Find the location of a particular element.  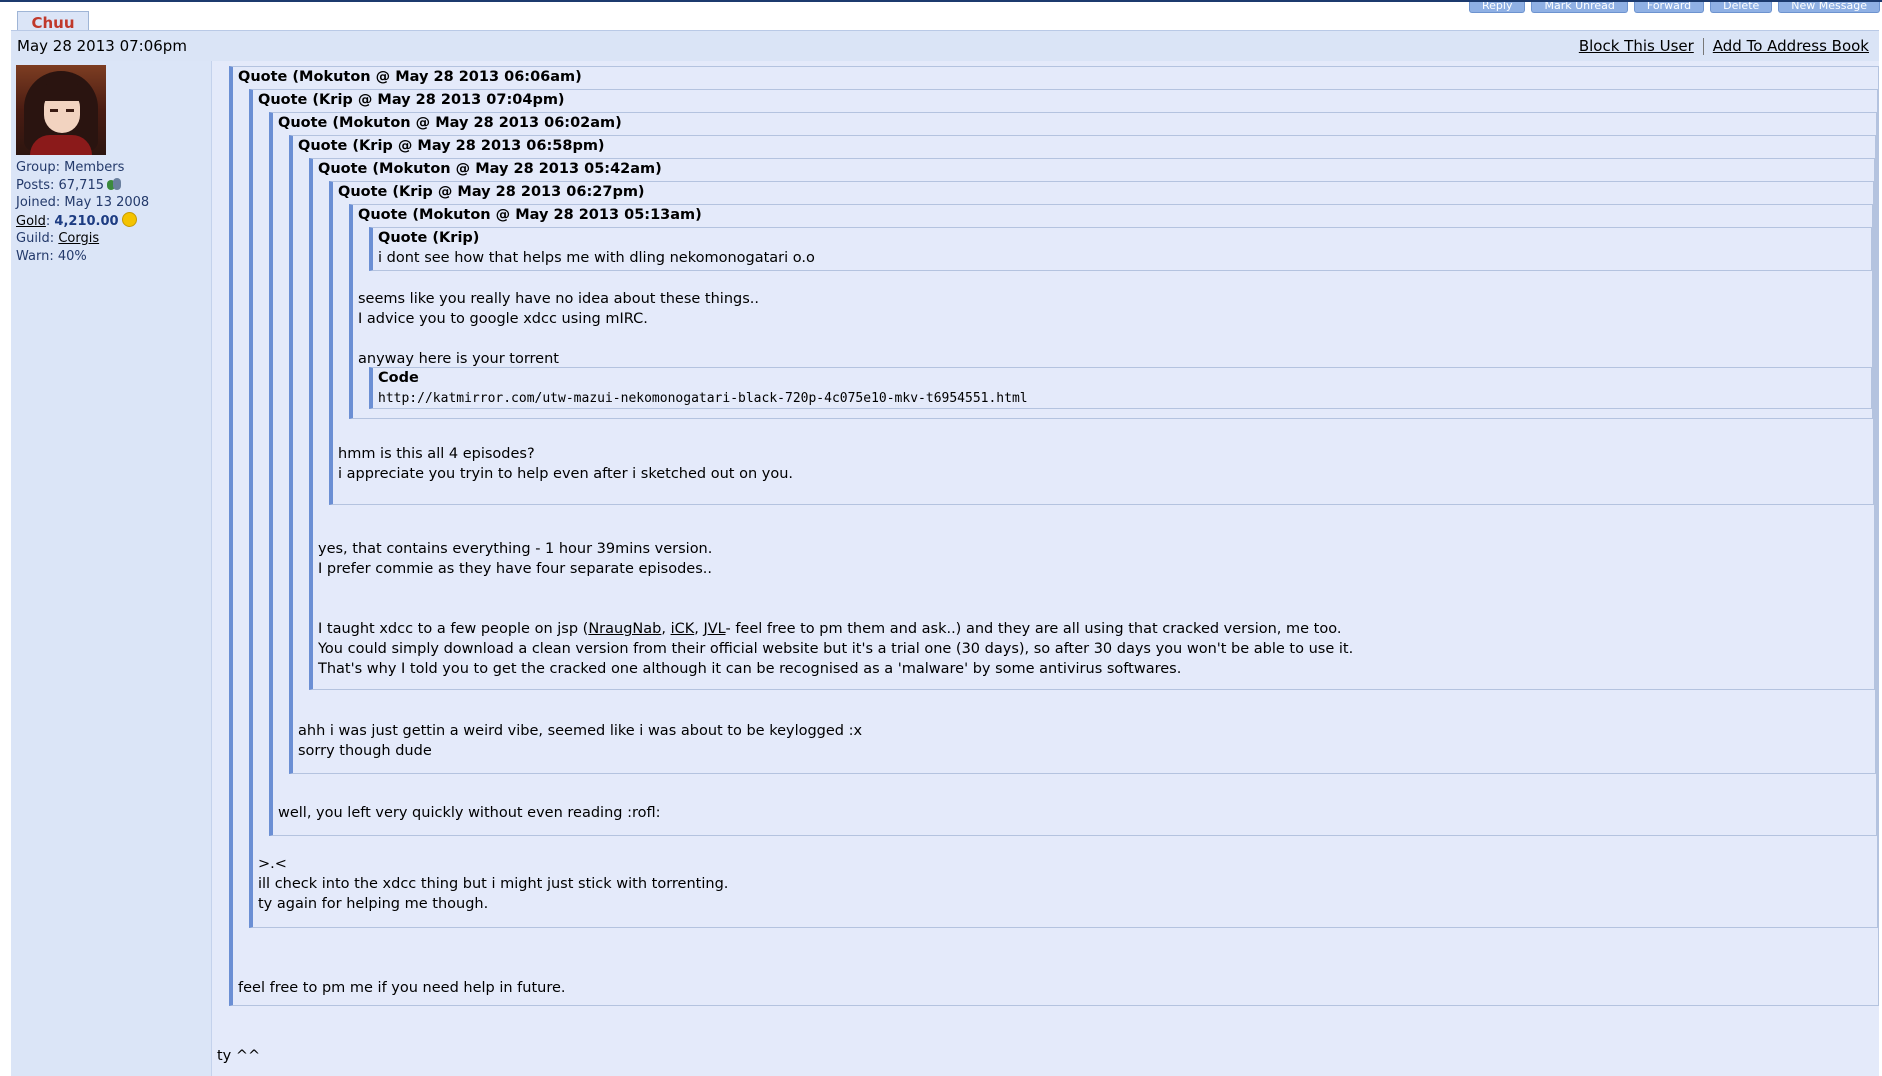

group-row: Group: Members is located at coordinates (82, 168).